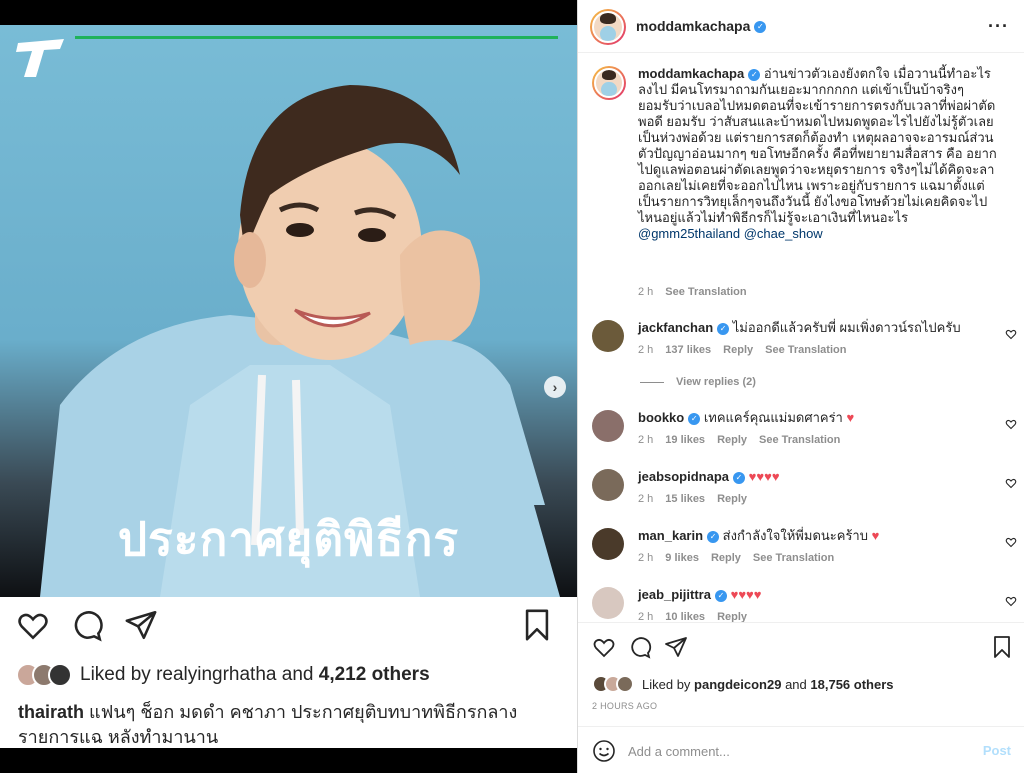 This screenshot has width=1024, height=773. What do you see at coordinates (604, 751) in the screenshot?
I see `emoji-icon` at bounding box center [604, 751].